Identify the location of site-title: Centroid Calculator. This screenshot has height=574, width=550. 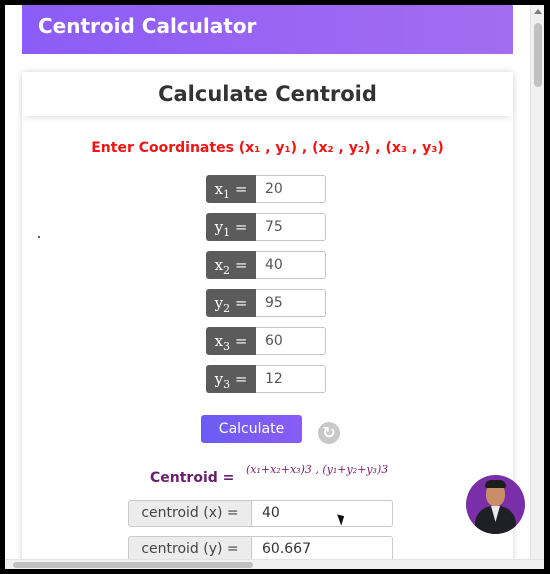
(147, 26).